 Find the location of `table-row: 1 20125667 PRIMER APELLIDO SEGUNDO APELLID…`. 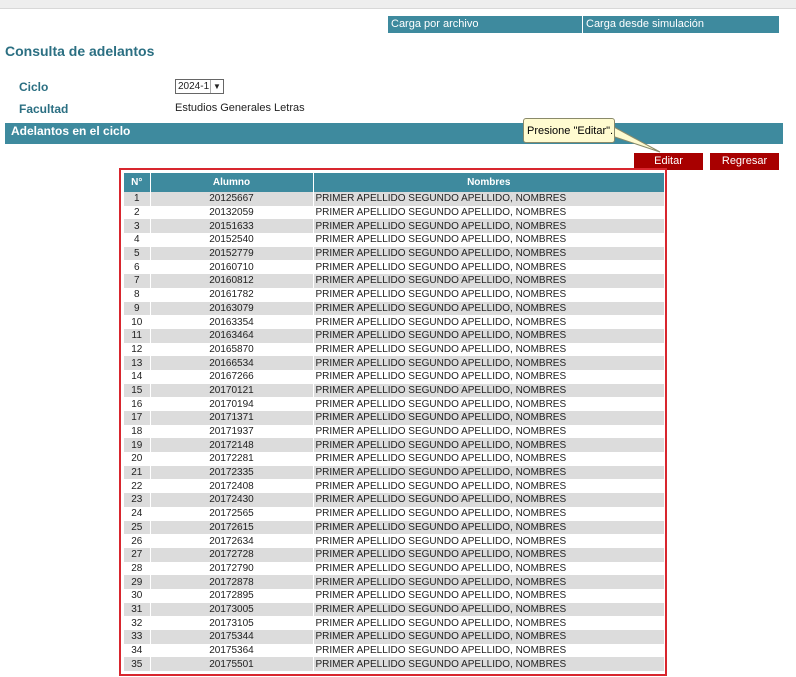

table-row: 1 20125667 PRIMER APELLIDO SEGUNDO APELLID… is located at coordinates (394, 199).